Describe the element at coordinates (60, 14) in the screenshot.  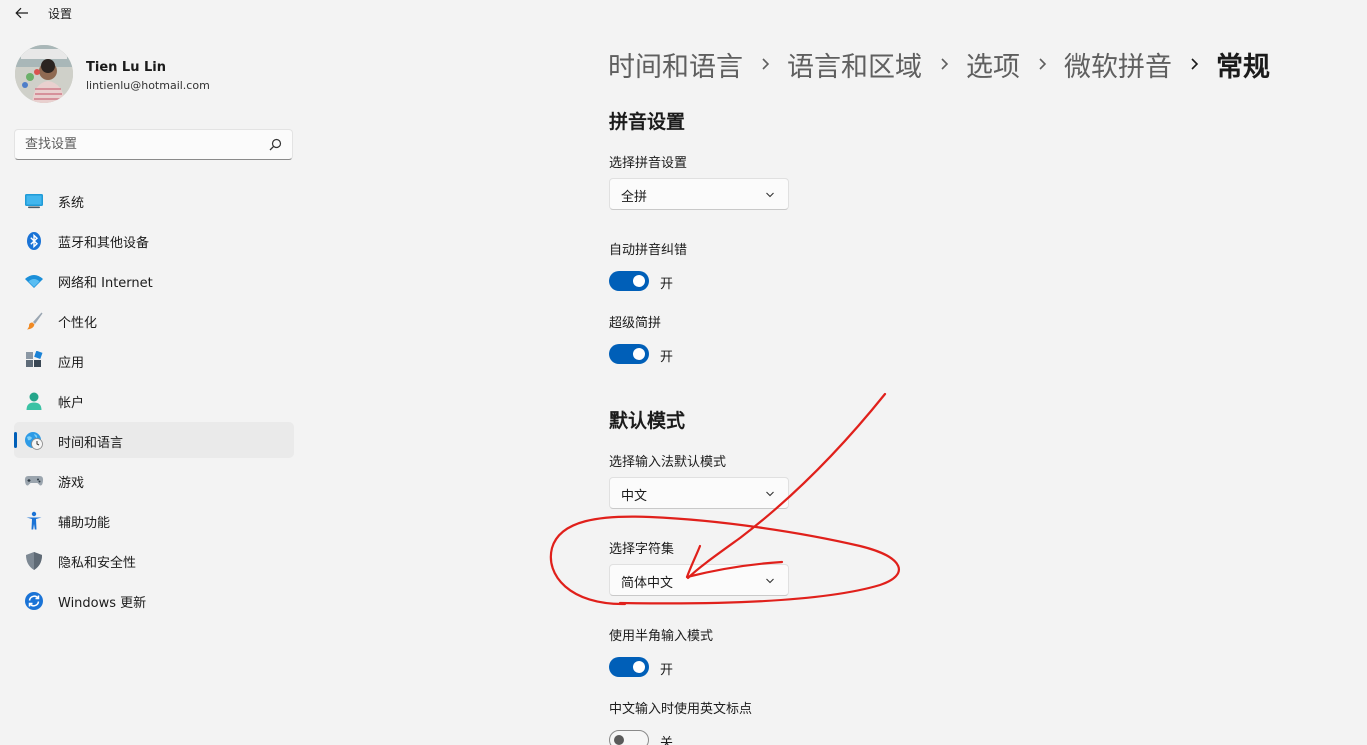
I see `app-title: 设置` at that location.